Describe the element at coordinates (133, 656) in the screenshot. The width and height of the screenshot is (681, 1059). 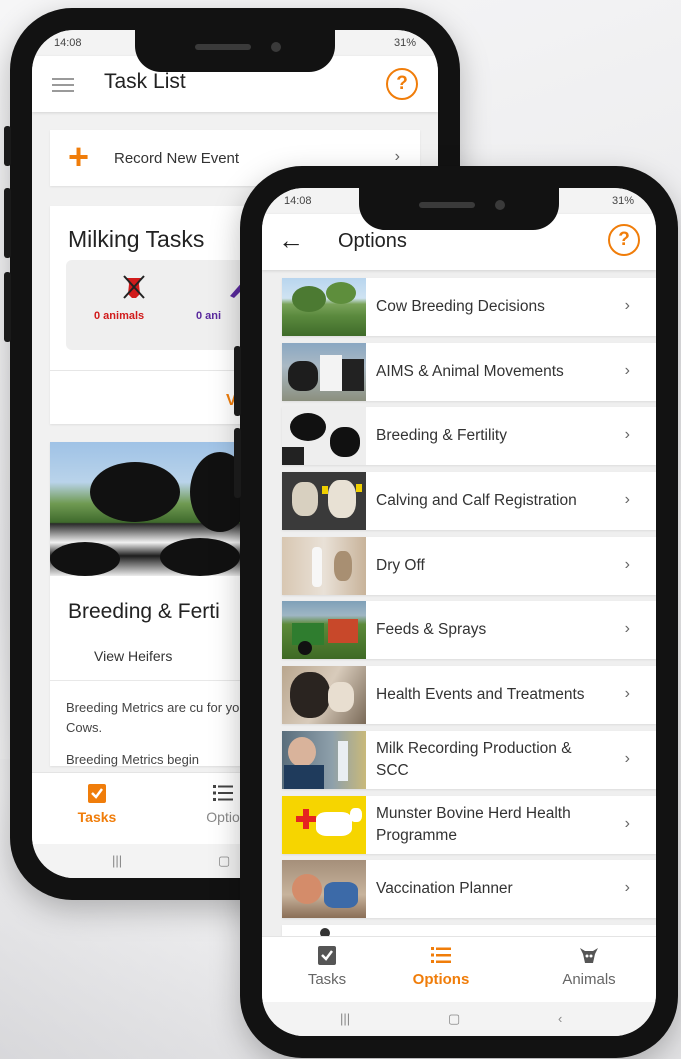
I see `tab-view-heifers: View Heifers` at that location.